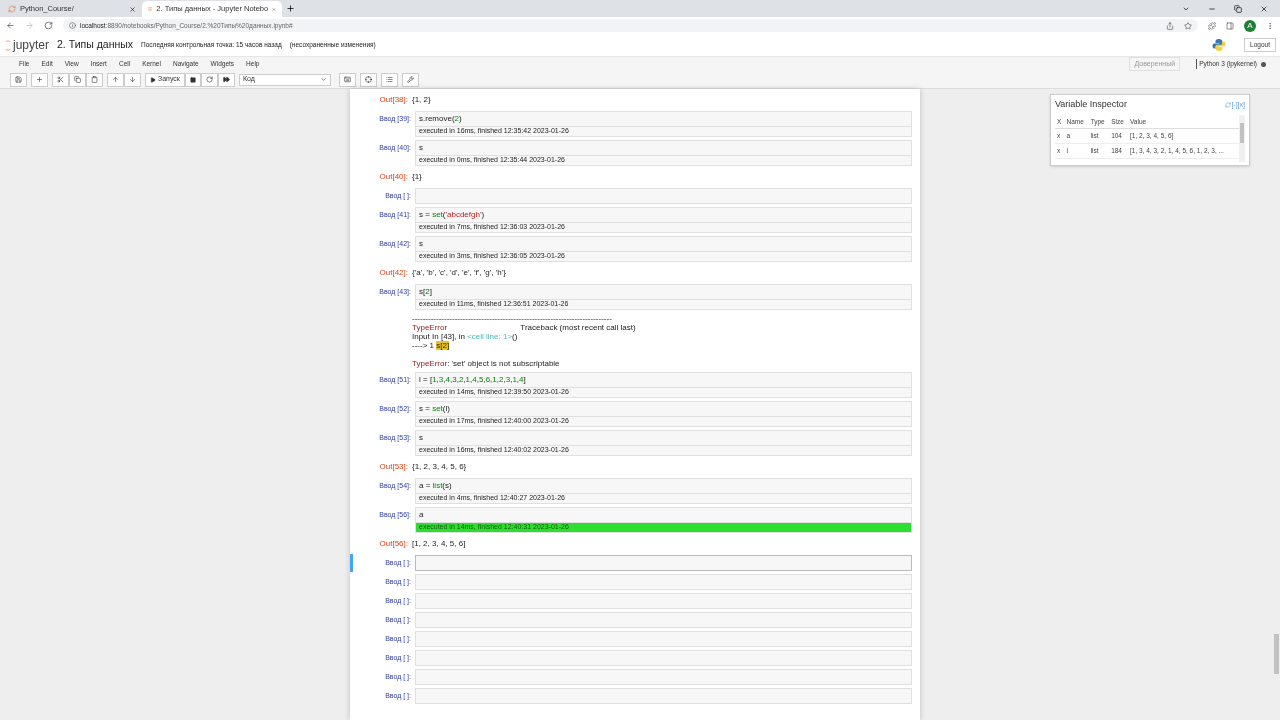  I want to click on extensions-icon, so click(1212, 25).